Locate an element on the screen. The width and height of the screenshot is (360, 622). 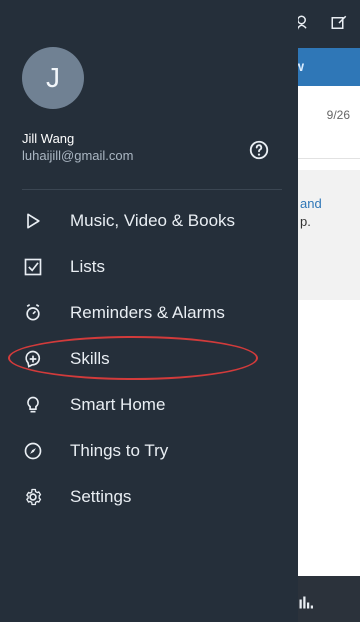
lightbulb-icon is located at coordinates (33, 405).